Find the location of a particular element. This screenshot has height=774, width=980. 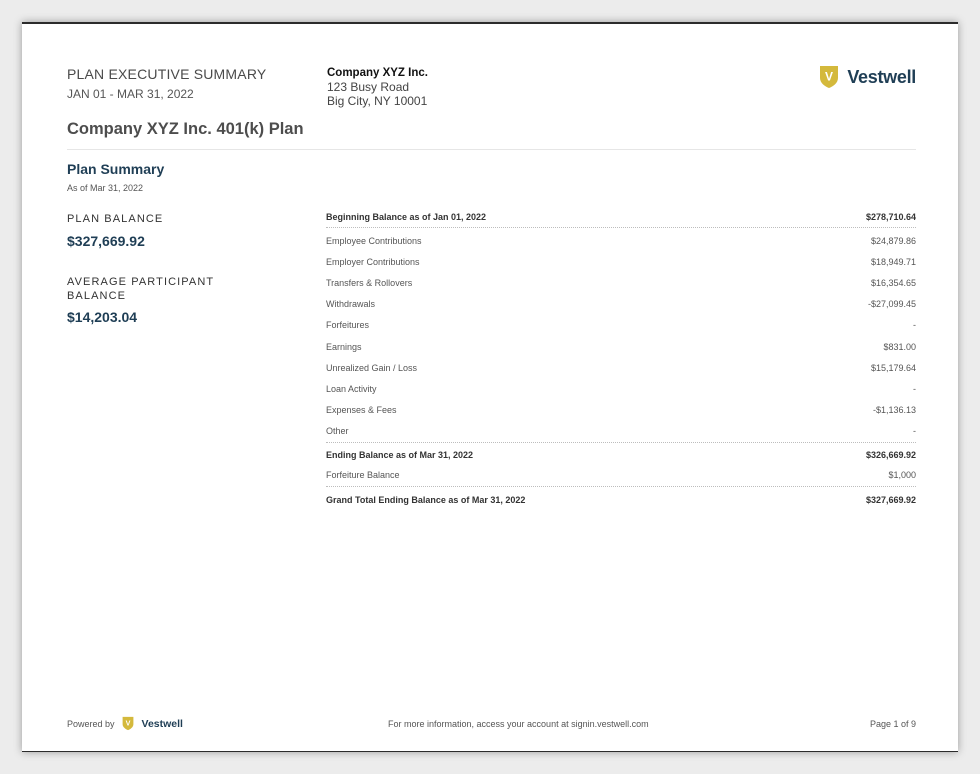

logo-wordmark: Vestwell is located at coordinates (881, 76).